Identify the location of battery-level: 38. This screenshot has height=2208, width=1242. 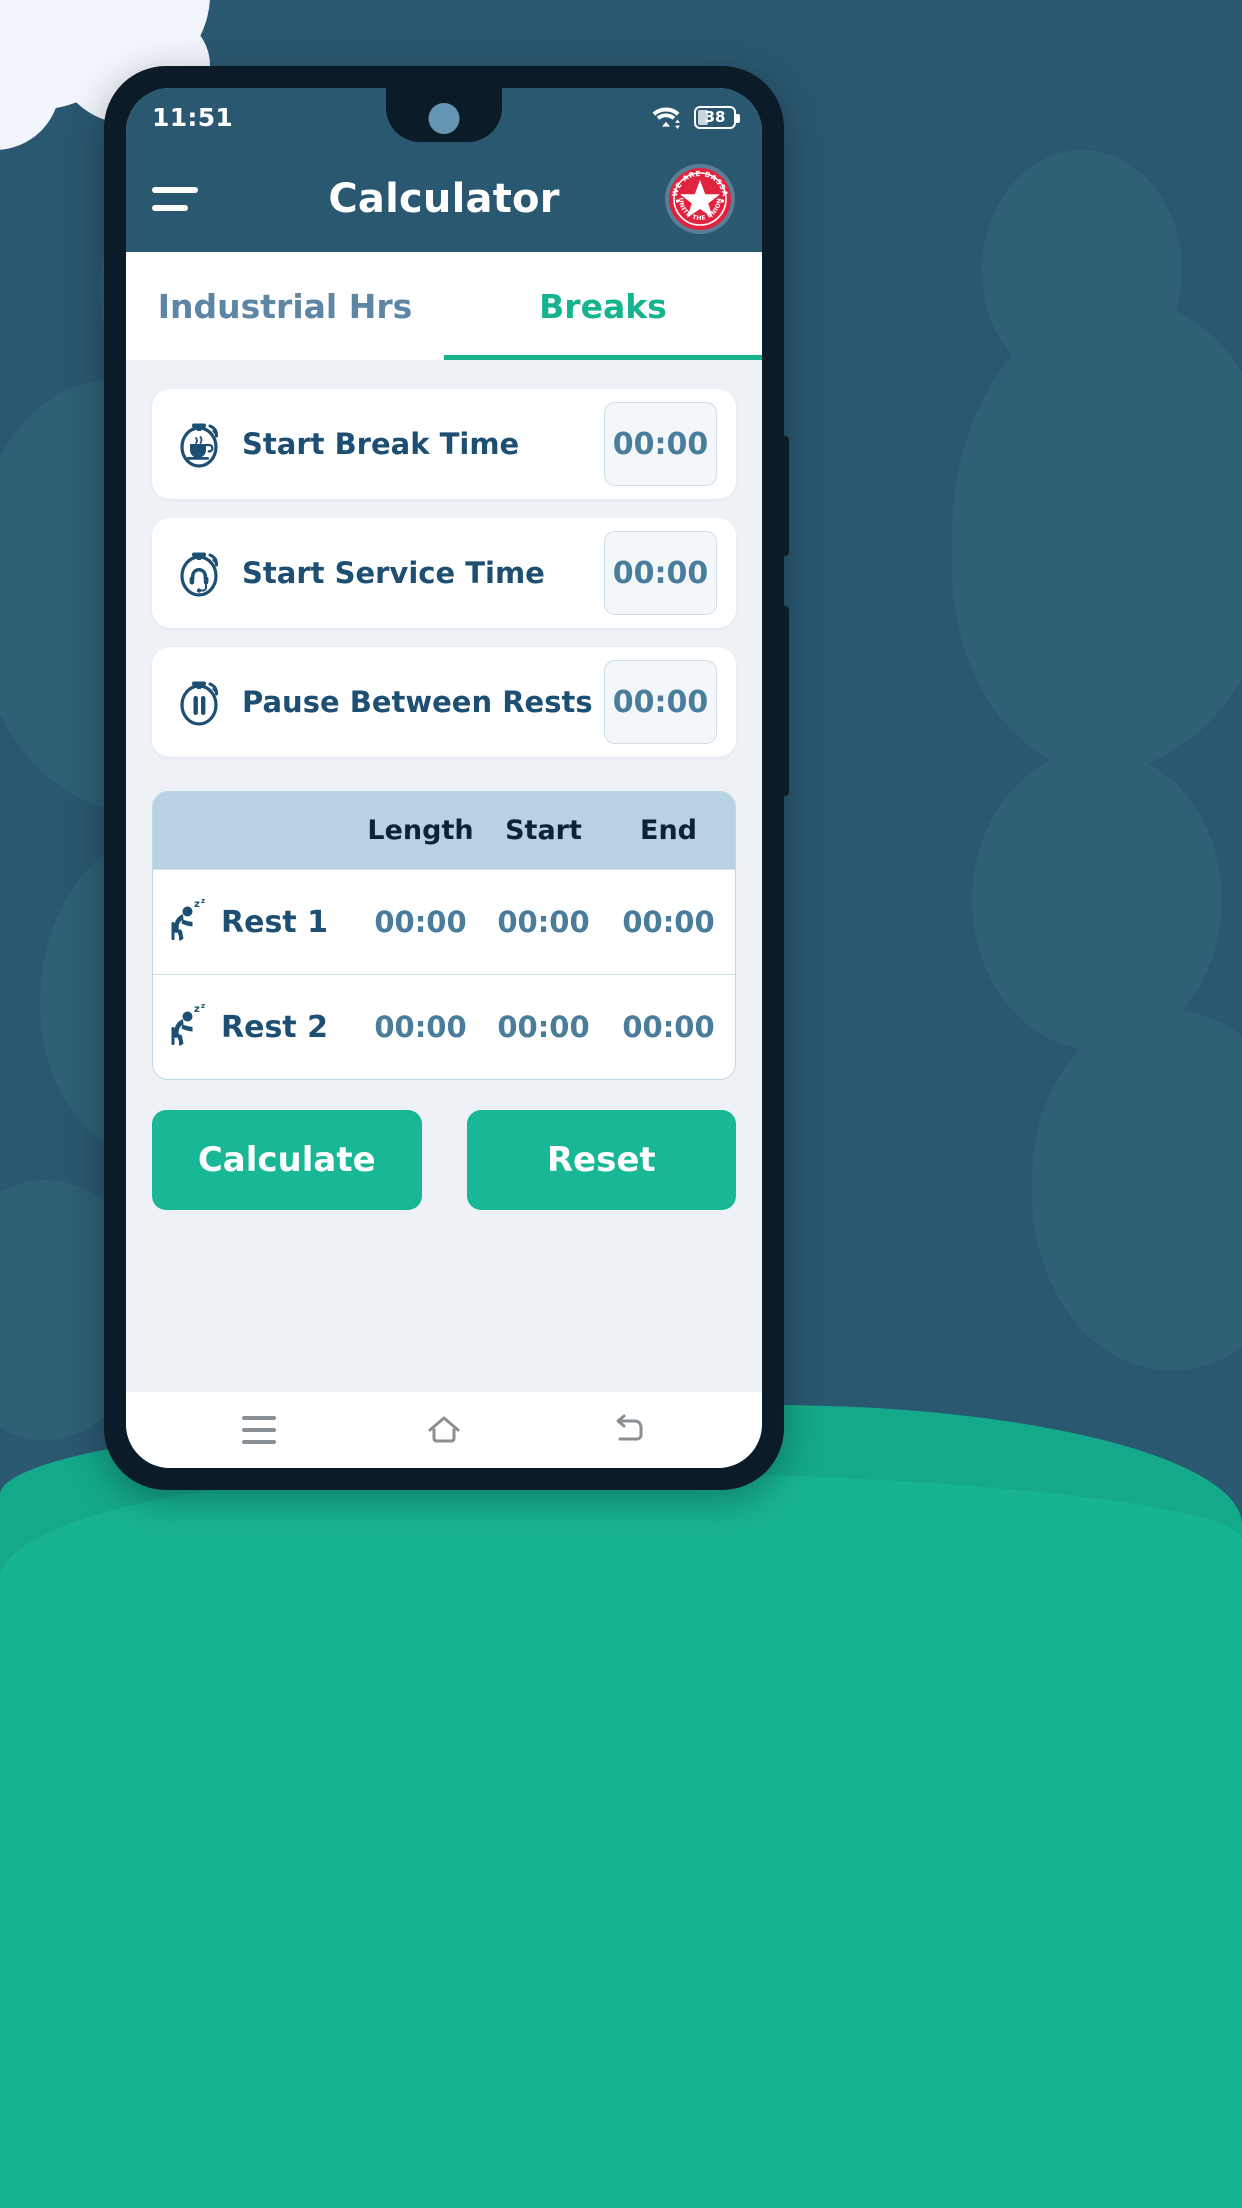
(715, 116).